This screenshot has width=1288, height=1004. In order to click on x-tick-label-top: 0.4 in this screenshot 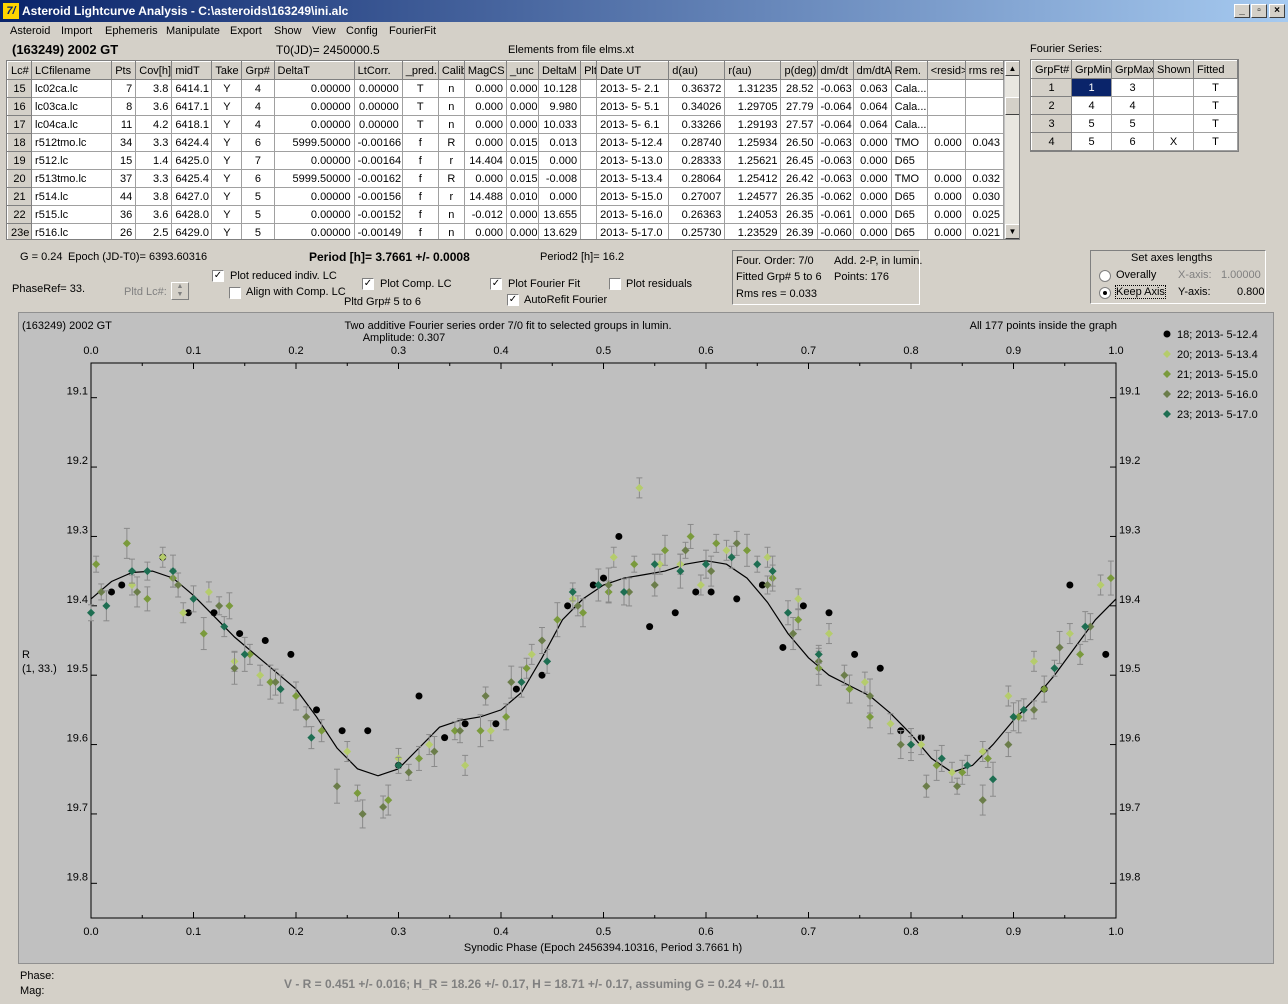, I will do `click(500, 351)`.